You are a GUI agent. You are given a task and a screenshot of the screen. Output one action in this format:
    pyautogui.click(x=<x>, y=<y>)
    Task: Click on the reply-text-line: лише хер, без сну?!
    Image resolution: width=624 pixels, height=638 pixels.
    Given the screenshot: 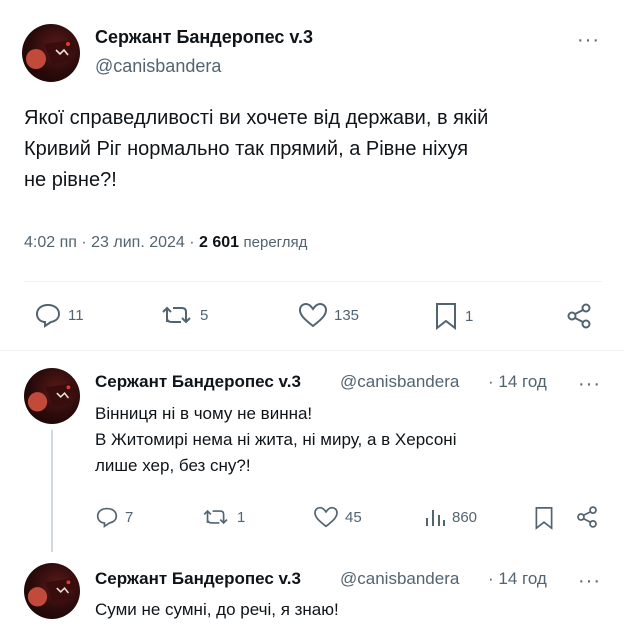 What is the action you would take?
    pyautogui.click(x=173, y=465)
    